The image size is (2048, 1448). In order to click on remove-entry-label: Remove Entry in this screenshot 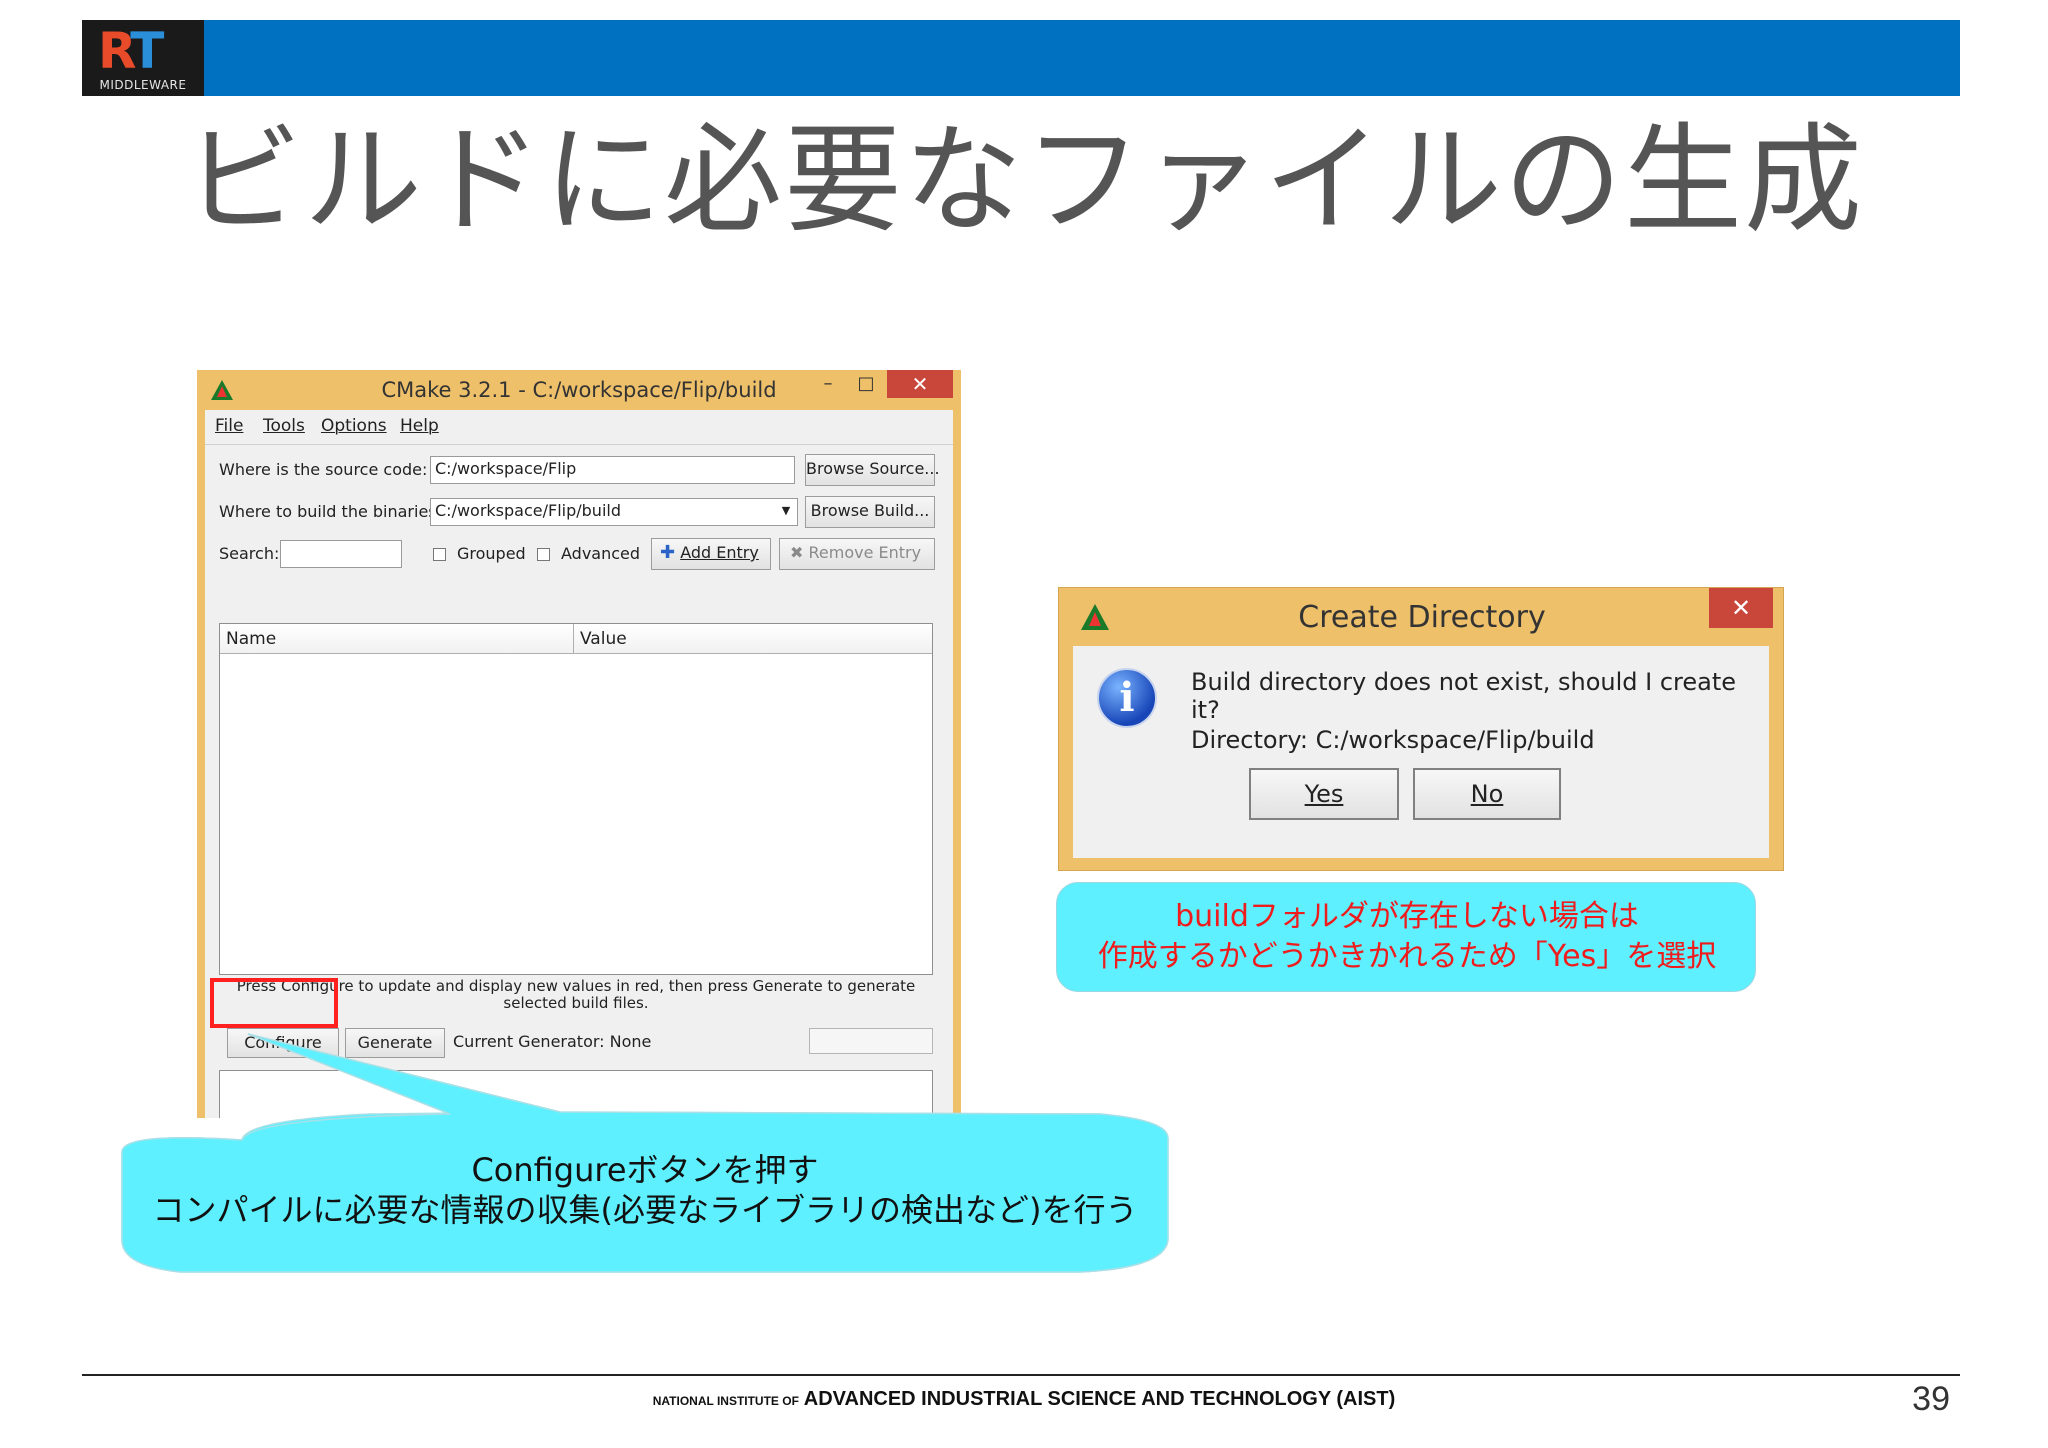, I will do `click(865, 552)`.